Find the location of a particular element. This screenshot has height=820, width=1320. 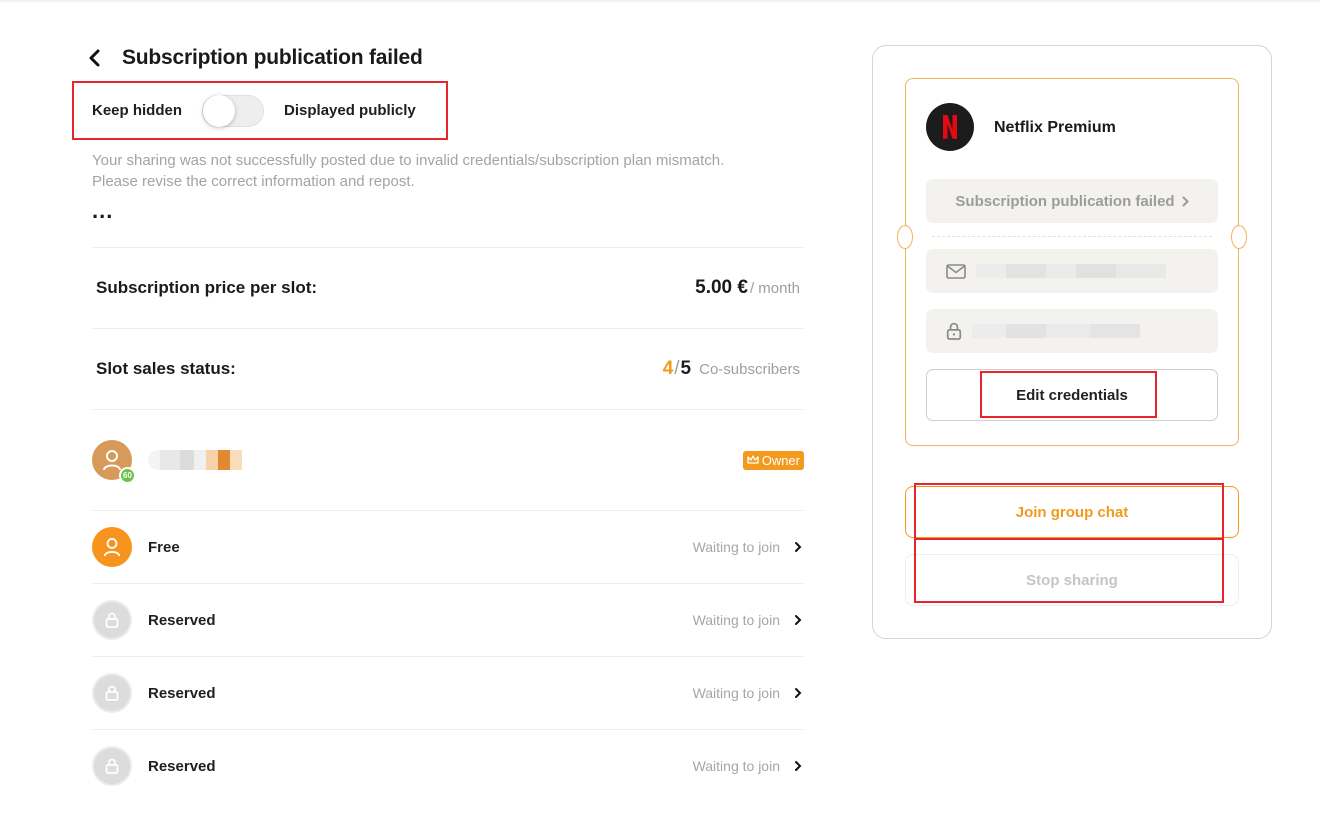

email-credential-field is located at coordinates (1072, 271).